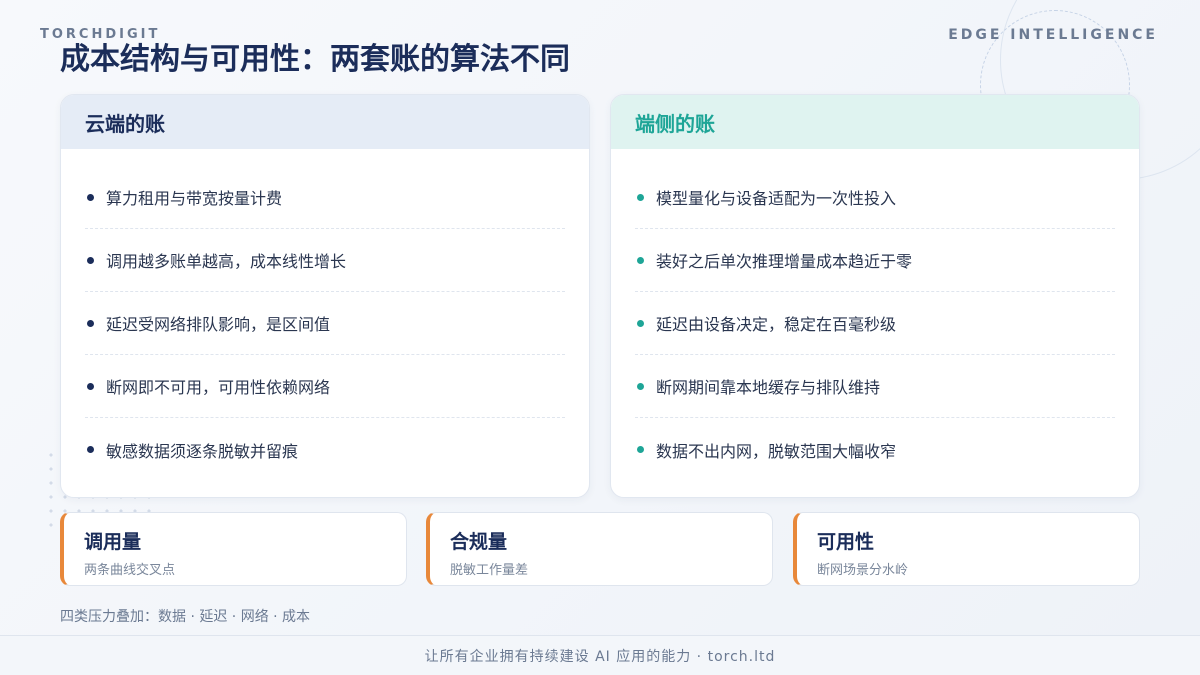  I want to click on list-item: 延迟由设备决定，稳定在百毫秒级, so click(875, 323).